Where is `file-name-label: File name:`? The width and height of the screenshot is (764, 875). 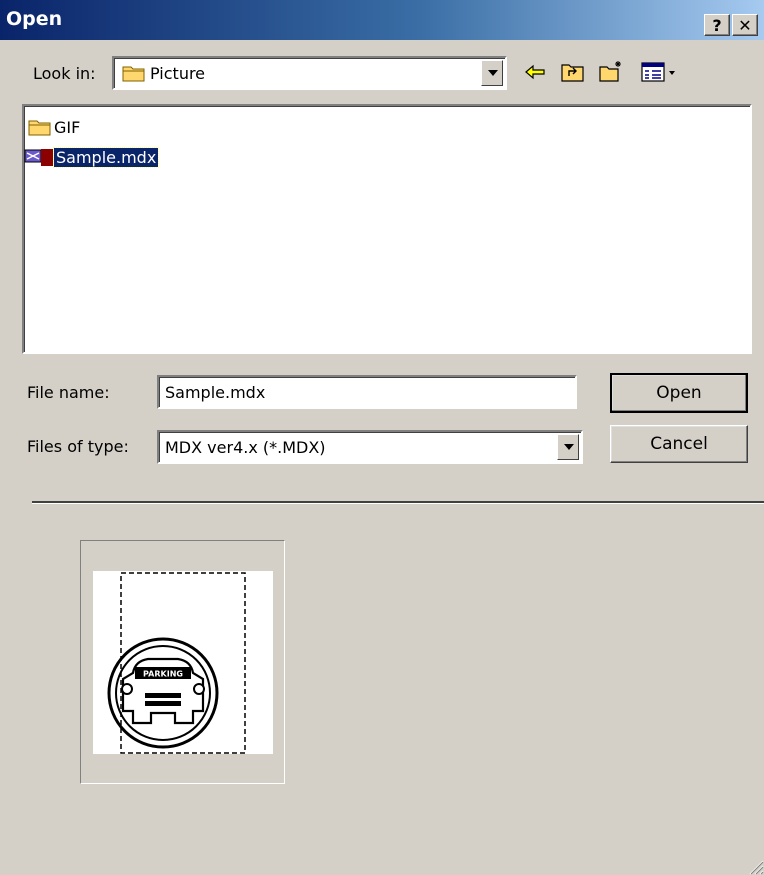
file-name-label: File name: is located at coordinates (68, 392).